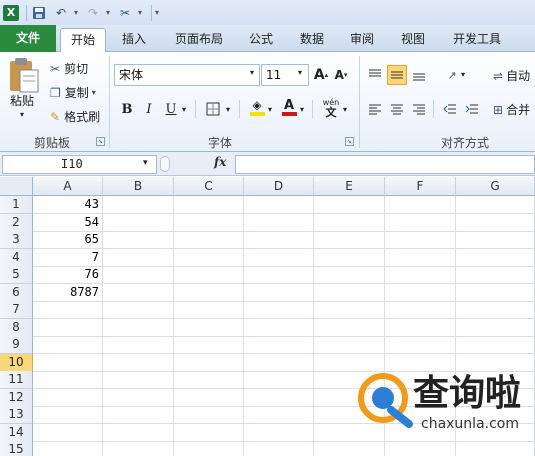 This screenshot has width=535, height=456. What do you see at coordinates (138, 448) in the screenshot?
I see `cell-b15` at bounding box center [138, 448].